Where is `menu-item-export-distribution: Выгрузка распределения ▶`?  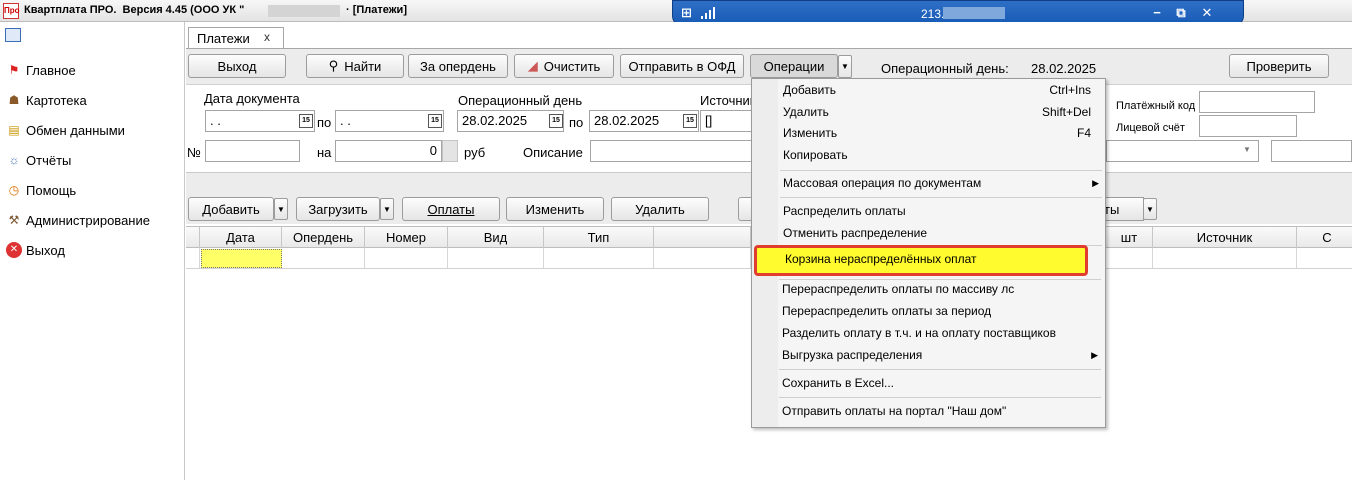
menu-item-export-distribution: Выгрузка распределения ▶ is located at coordinates (927, 355).